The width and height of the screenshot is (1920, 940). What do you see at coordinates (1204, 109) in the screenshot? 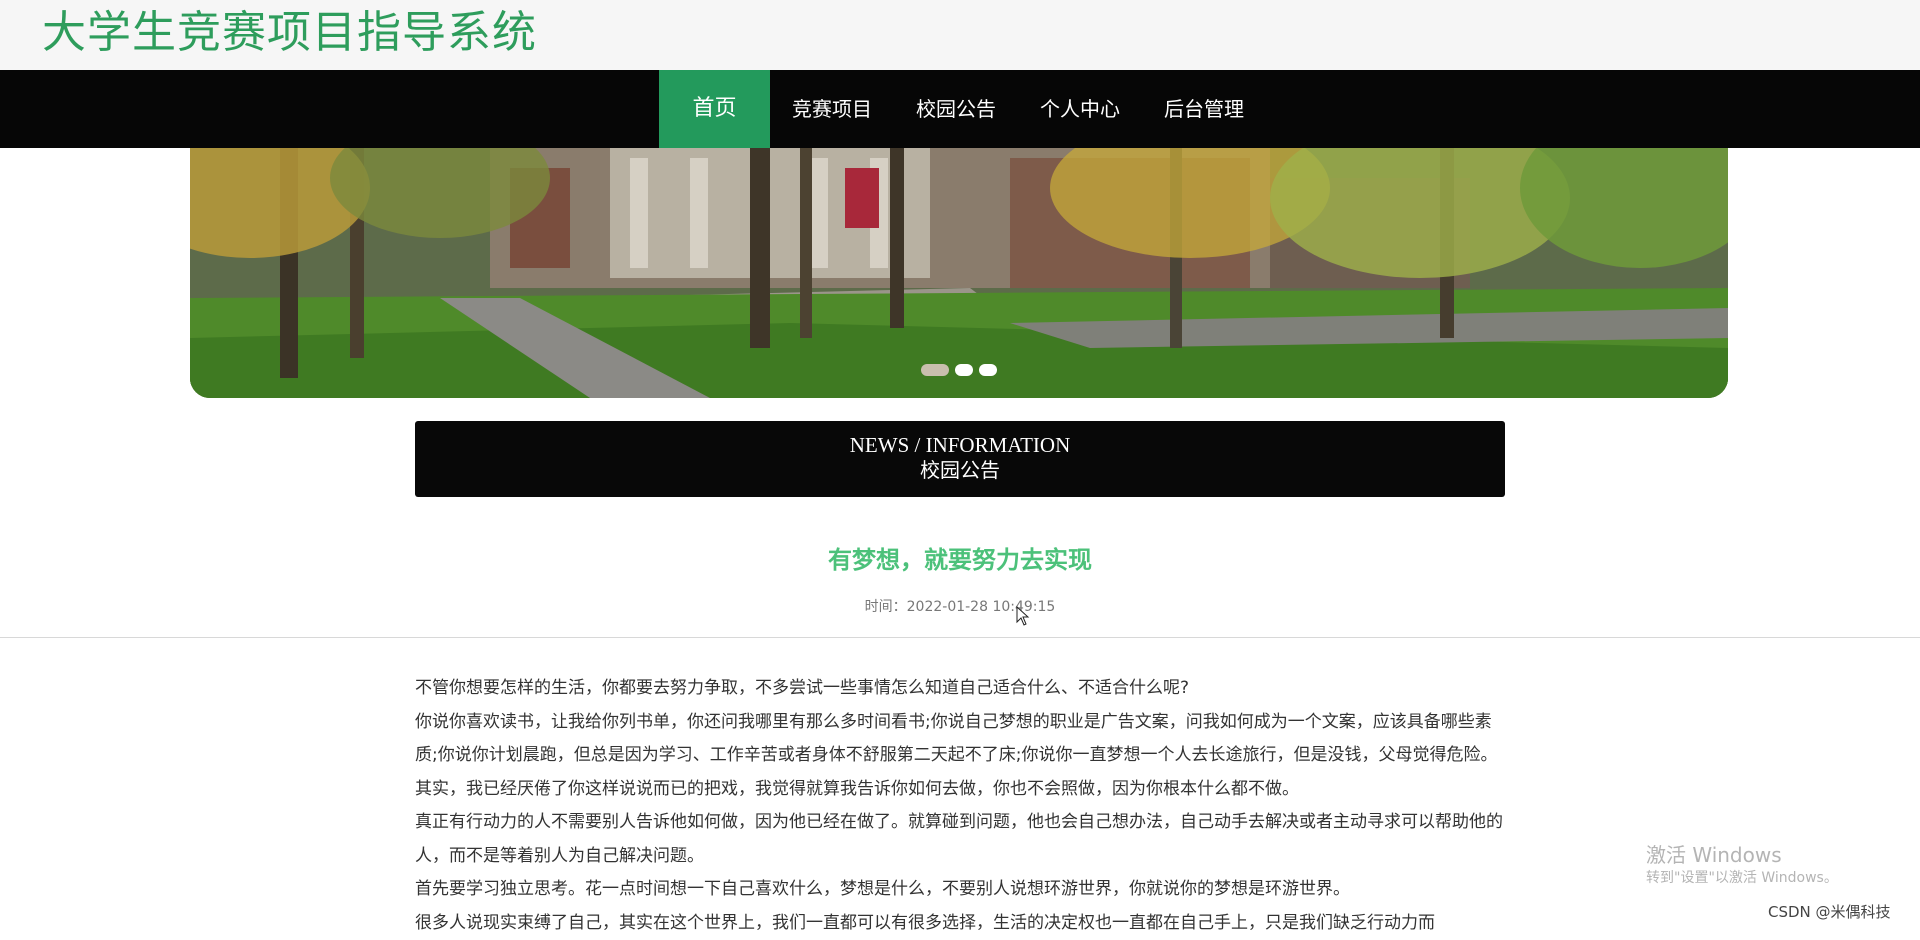
I see `nav-item-admin: 后台管理` at bounding box center [1204, 109].